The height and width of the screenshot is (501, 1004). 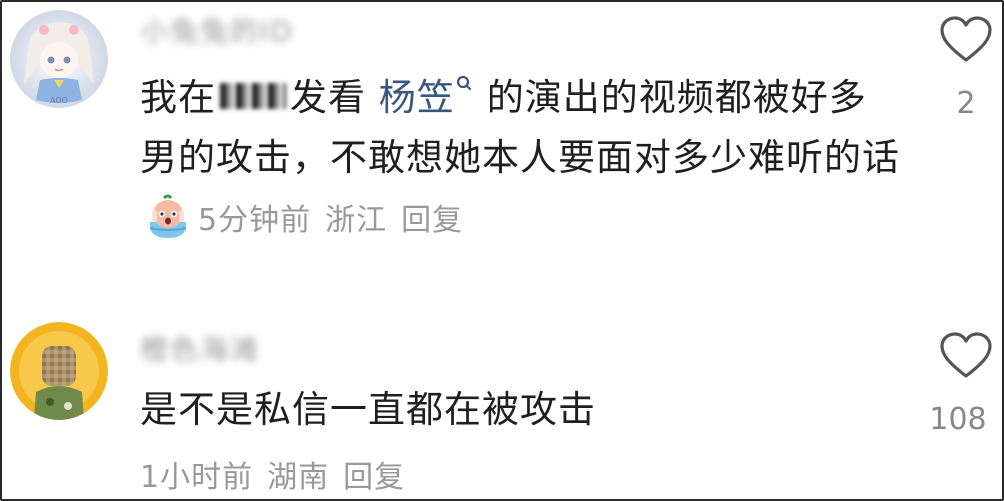 I want to click on like-button: 2, so click(x=966, y=68).